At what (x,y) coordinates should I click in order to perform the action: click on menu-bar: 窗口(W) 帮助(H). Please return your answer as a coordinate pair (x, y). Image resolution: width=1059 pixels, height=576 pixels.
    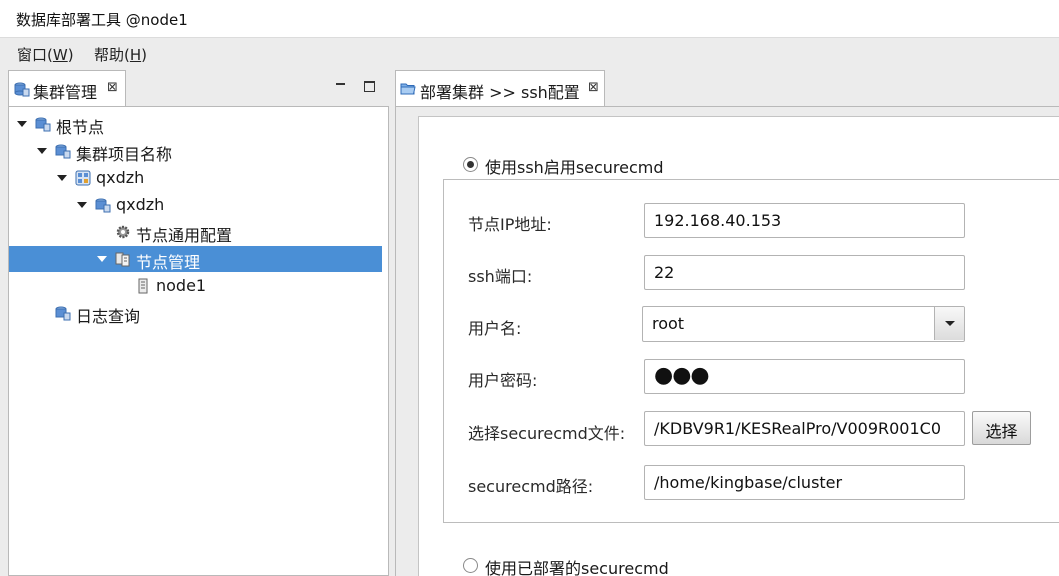
    Looking at the image, I should click on (529, 53).